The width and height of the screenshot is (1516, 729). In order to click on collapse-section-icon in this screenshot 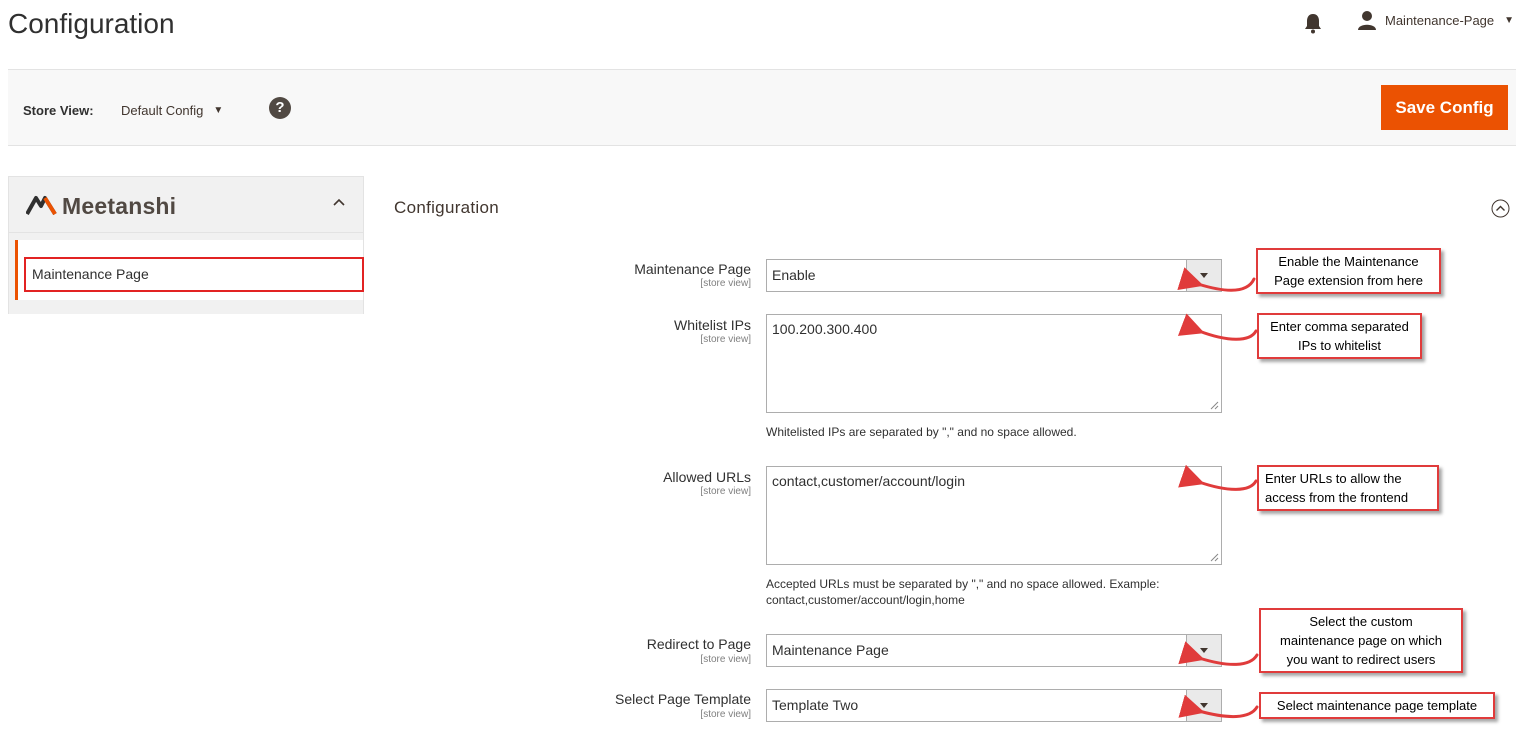, I will do `click(1500, 208)`.